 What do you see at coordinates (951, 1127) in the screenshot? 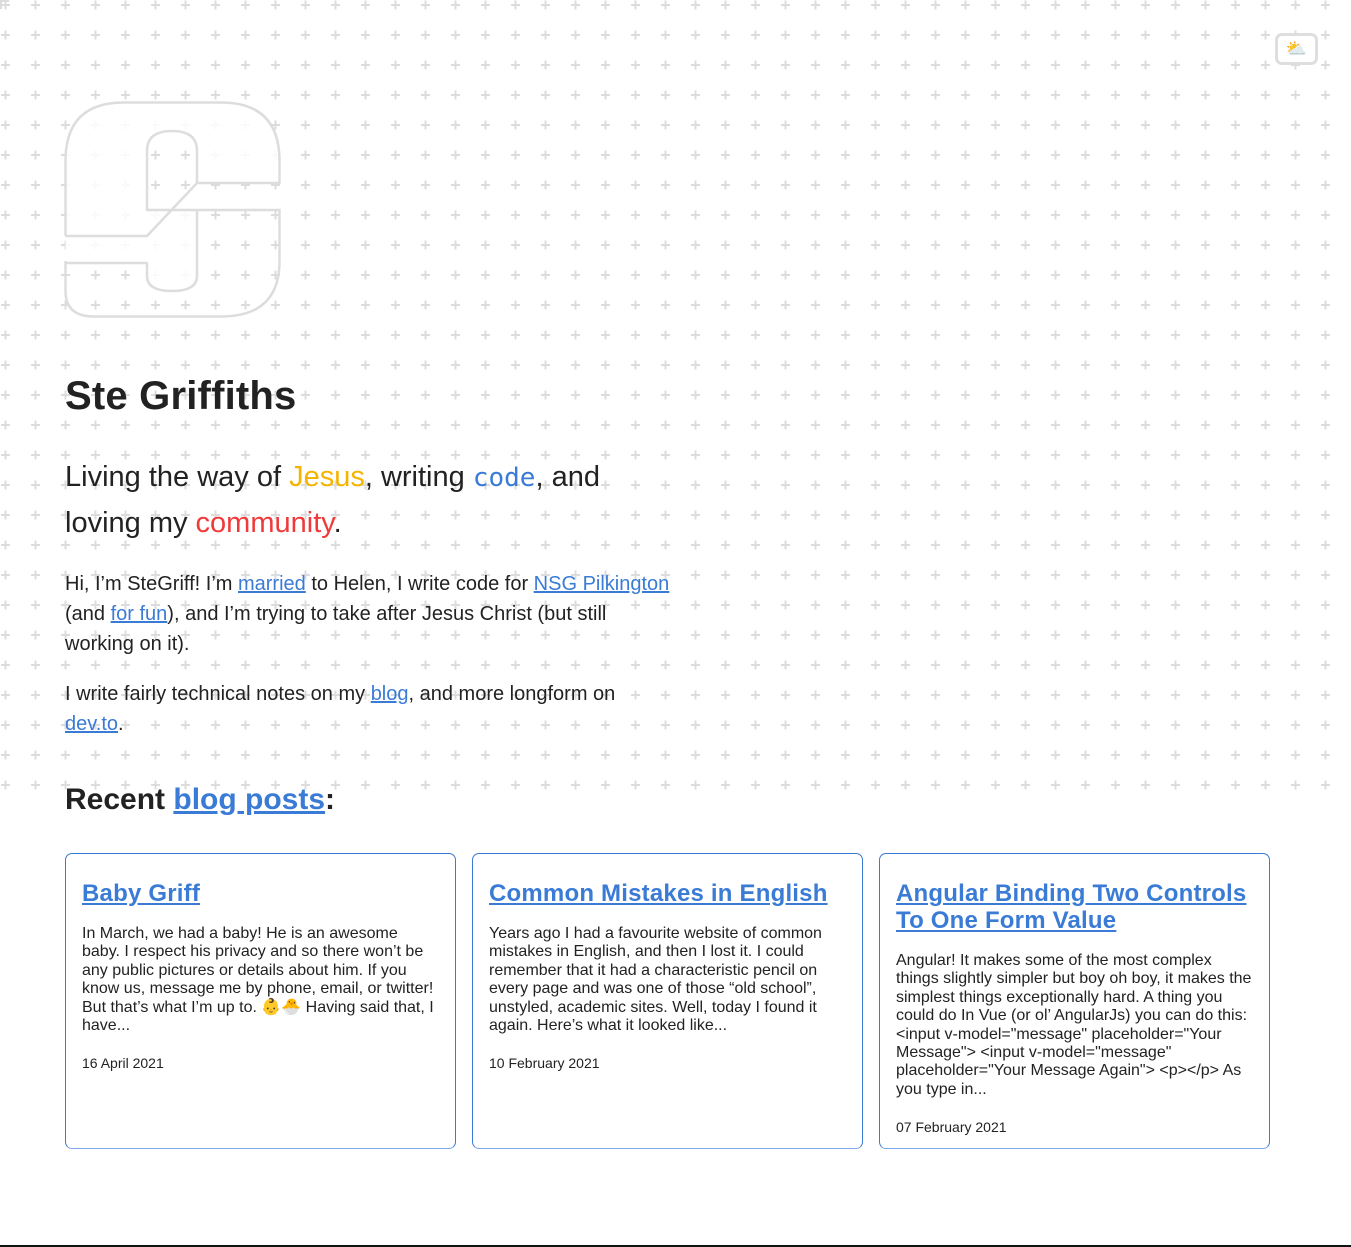
I see `post-date: 07 February 2021` at bounding box center [951, 1127].